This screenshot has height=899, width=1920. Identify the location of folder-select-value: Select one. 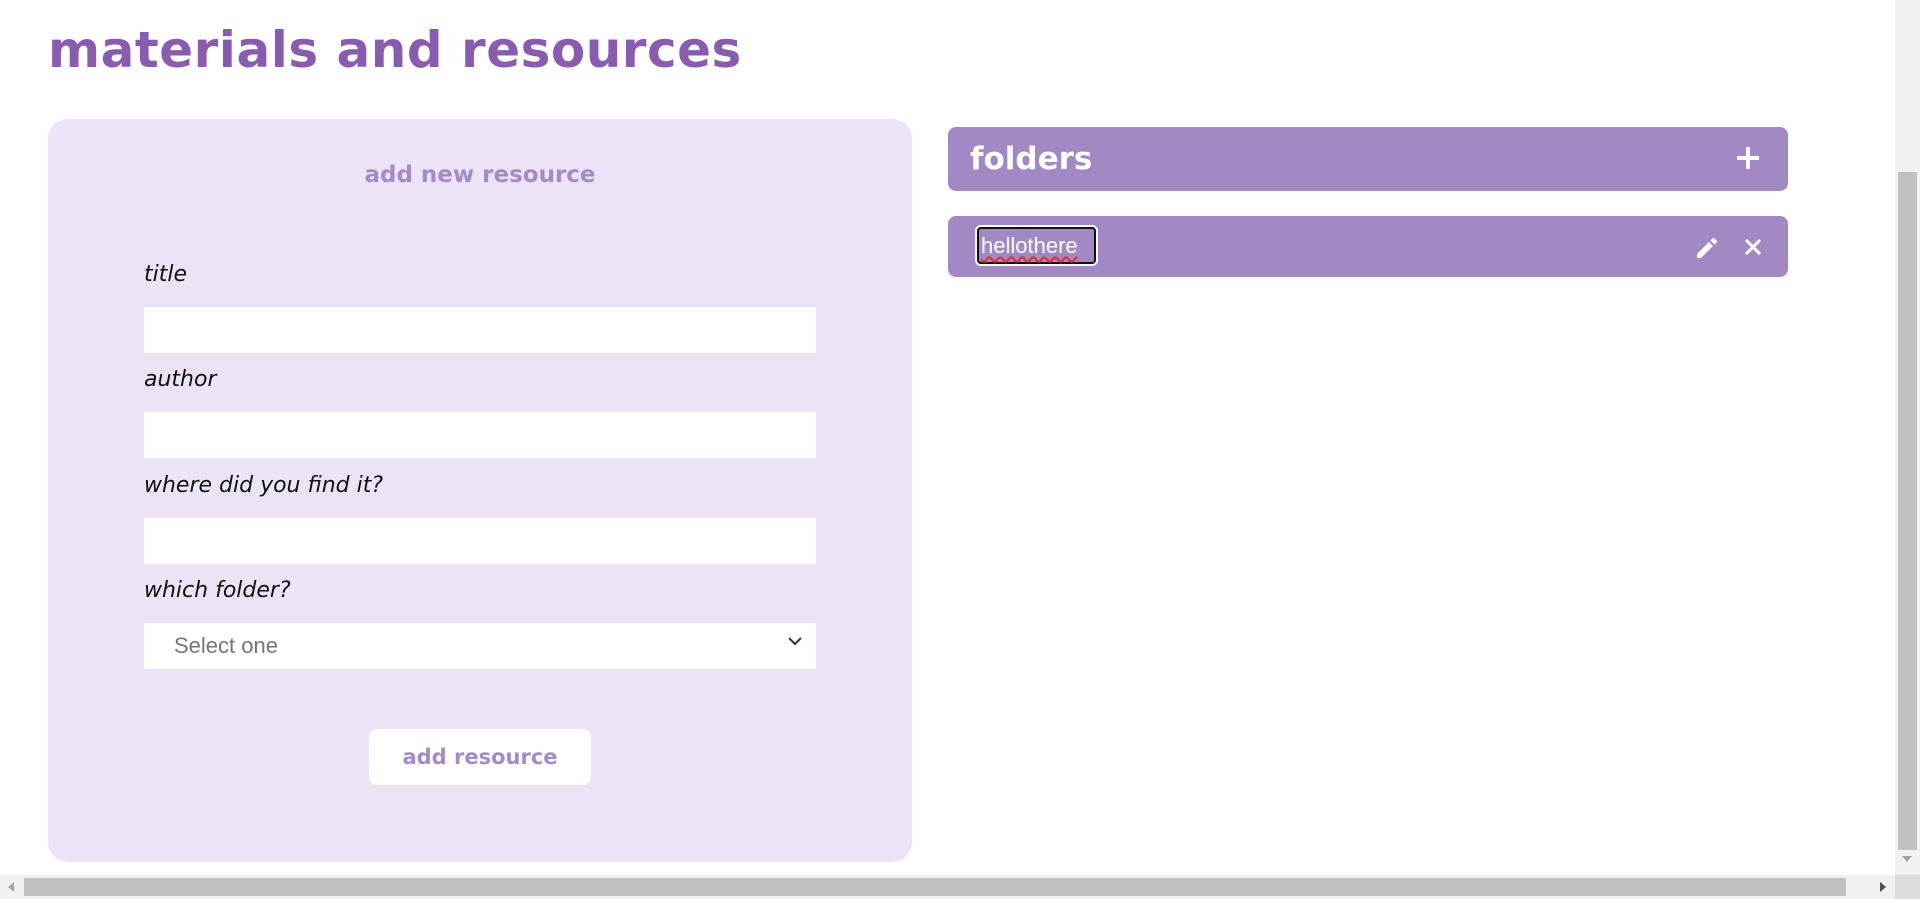
(226, 645).